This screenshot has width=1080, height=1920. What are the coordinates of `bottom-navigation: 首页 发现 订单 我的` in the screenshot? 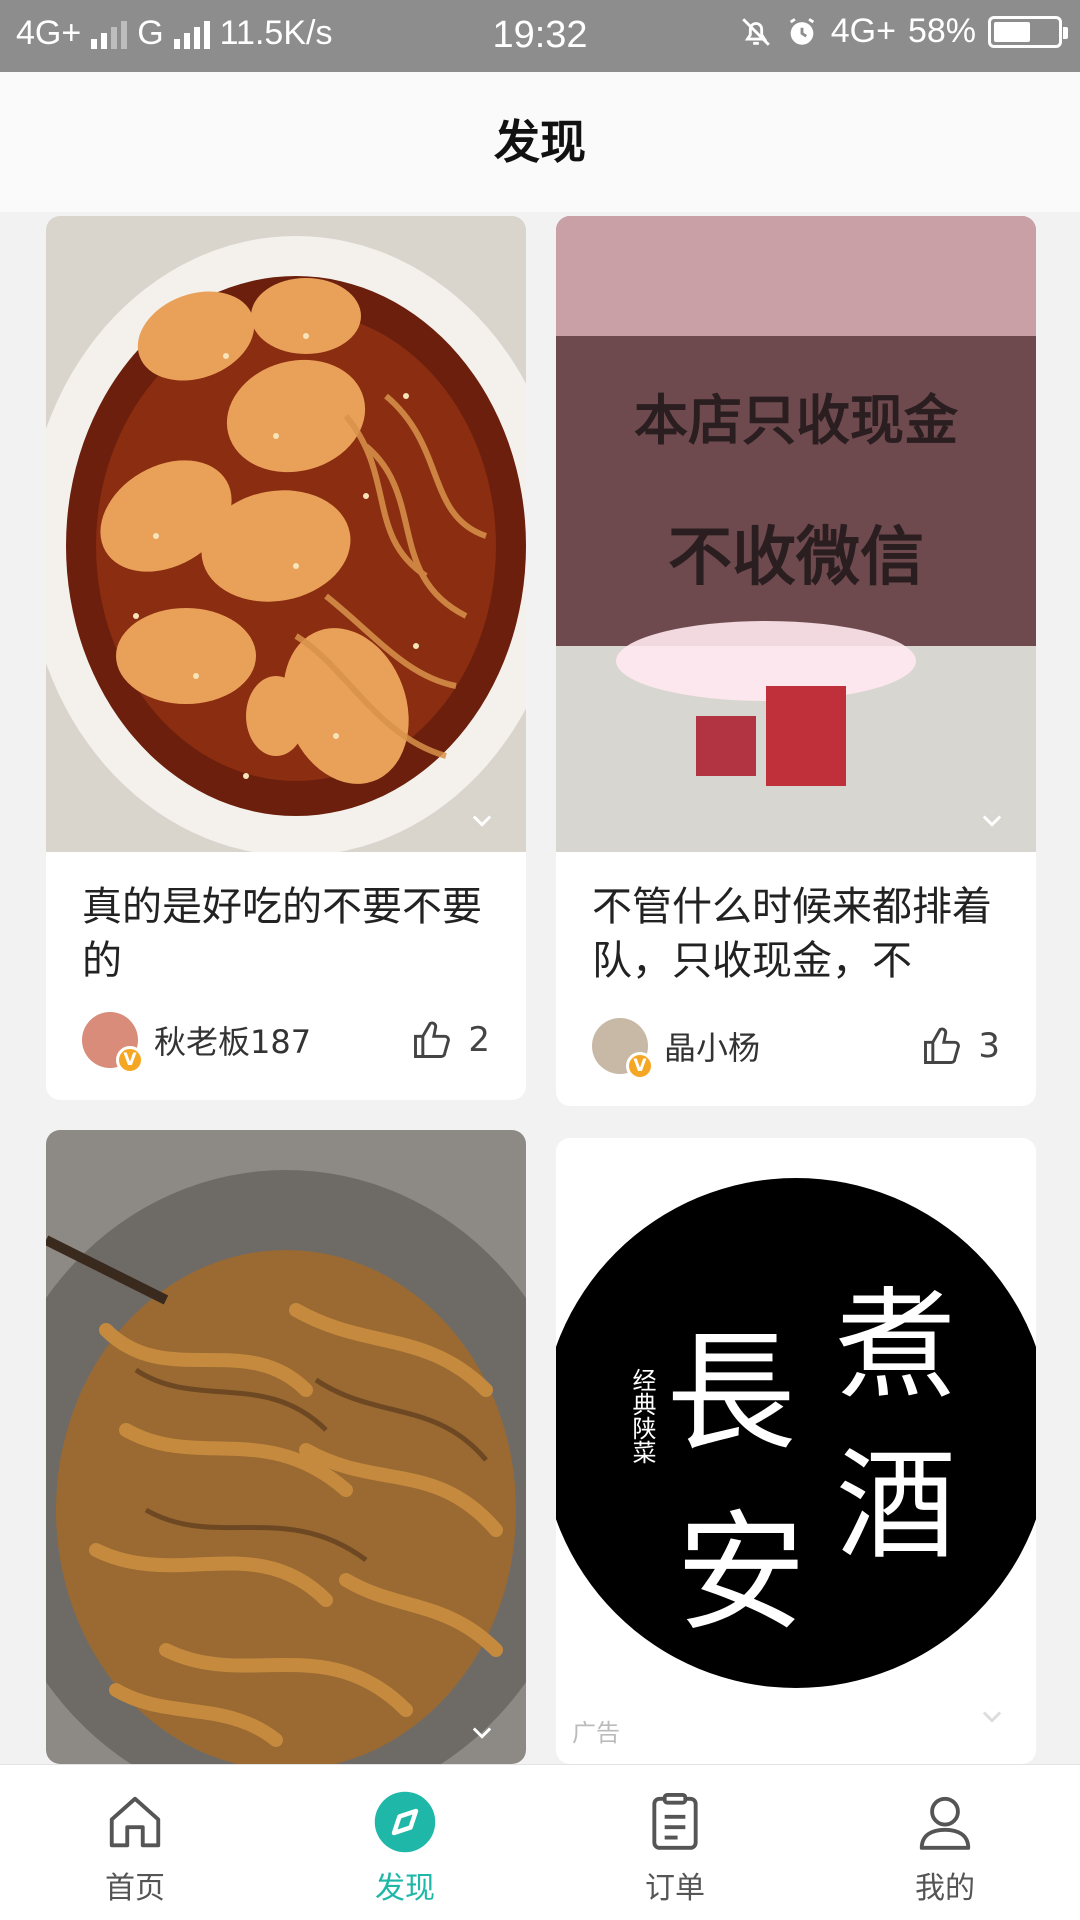 It's located at (540, 1842).